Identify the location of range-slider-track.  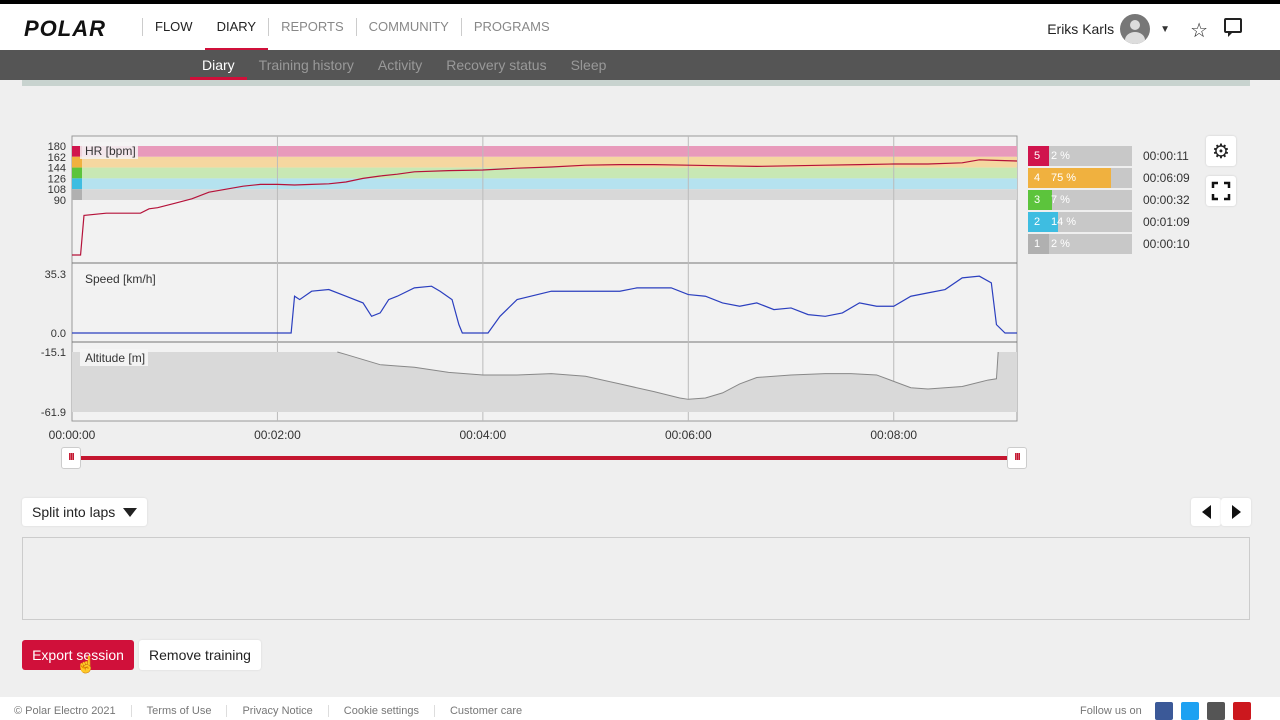
(544, 458).